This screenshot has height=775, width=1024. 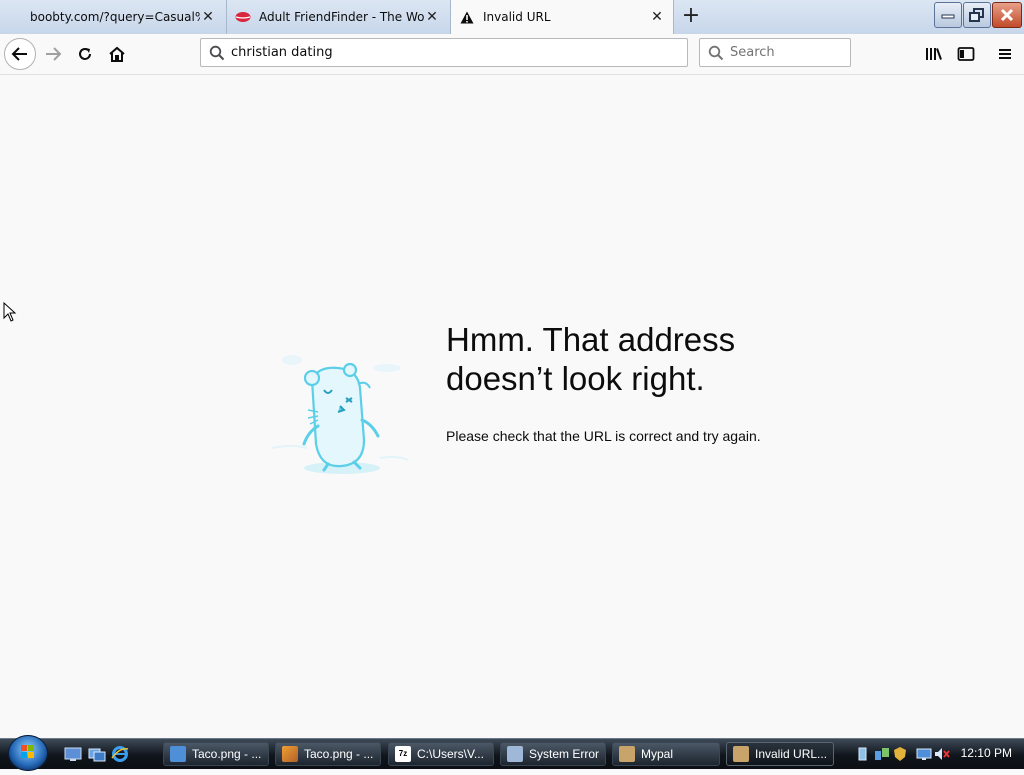 I want to click on library-icon, so click(x=934, y=54).